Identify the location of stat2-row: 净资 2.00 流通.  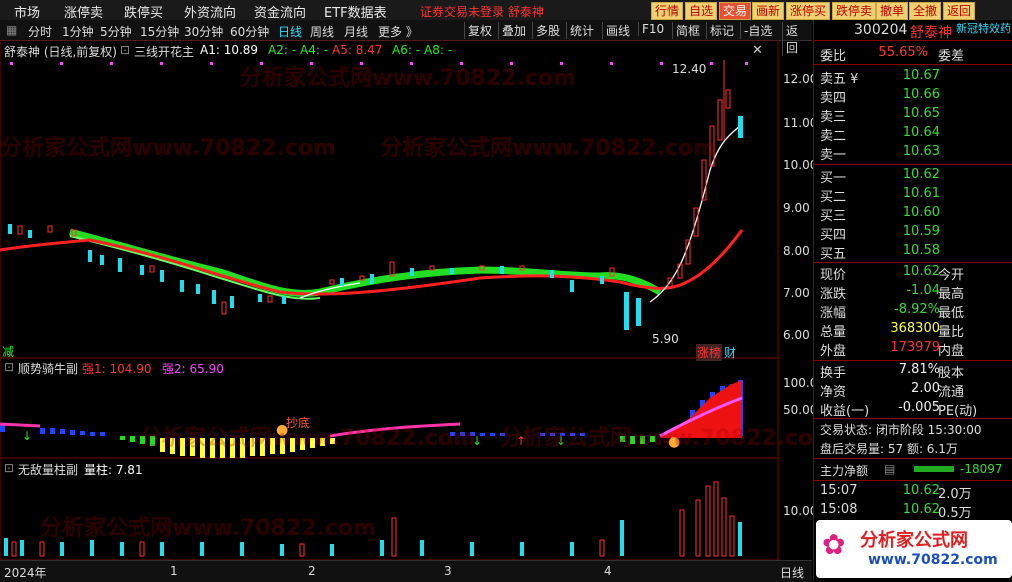
(892, 390).